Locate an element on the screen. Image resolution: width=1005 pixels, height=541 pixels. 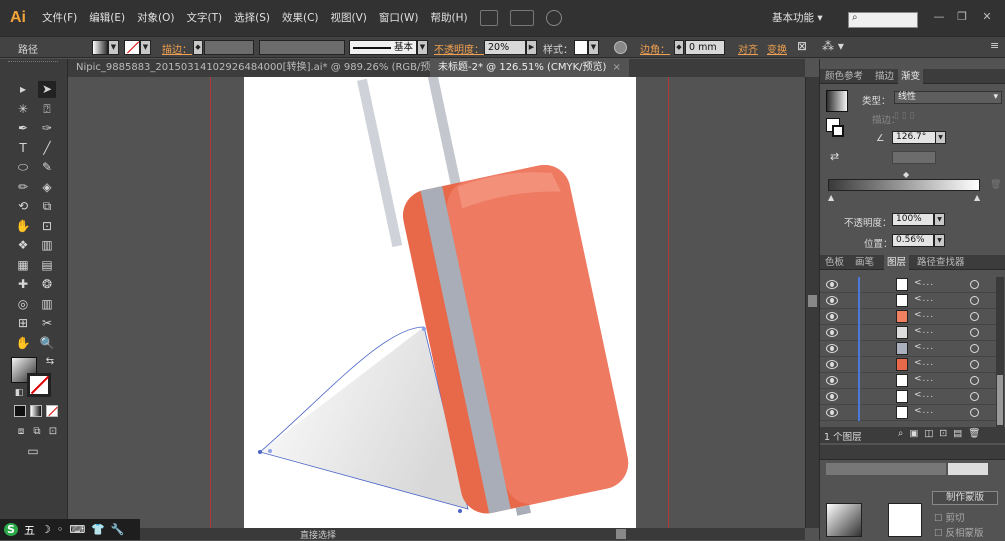
gradient-preview is located at coordinates (837, 101).